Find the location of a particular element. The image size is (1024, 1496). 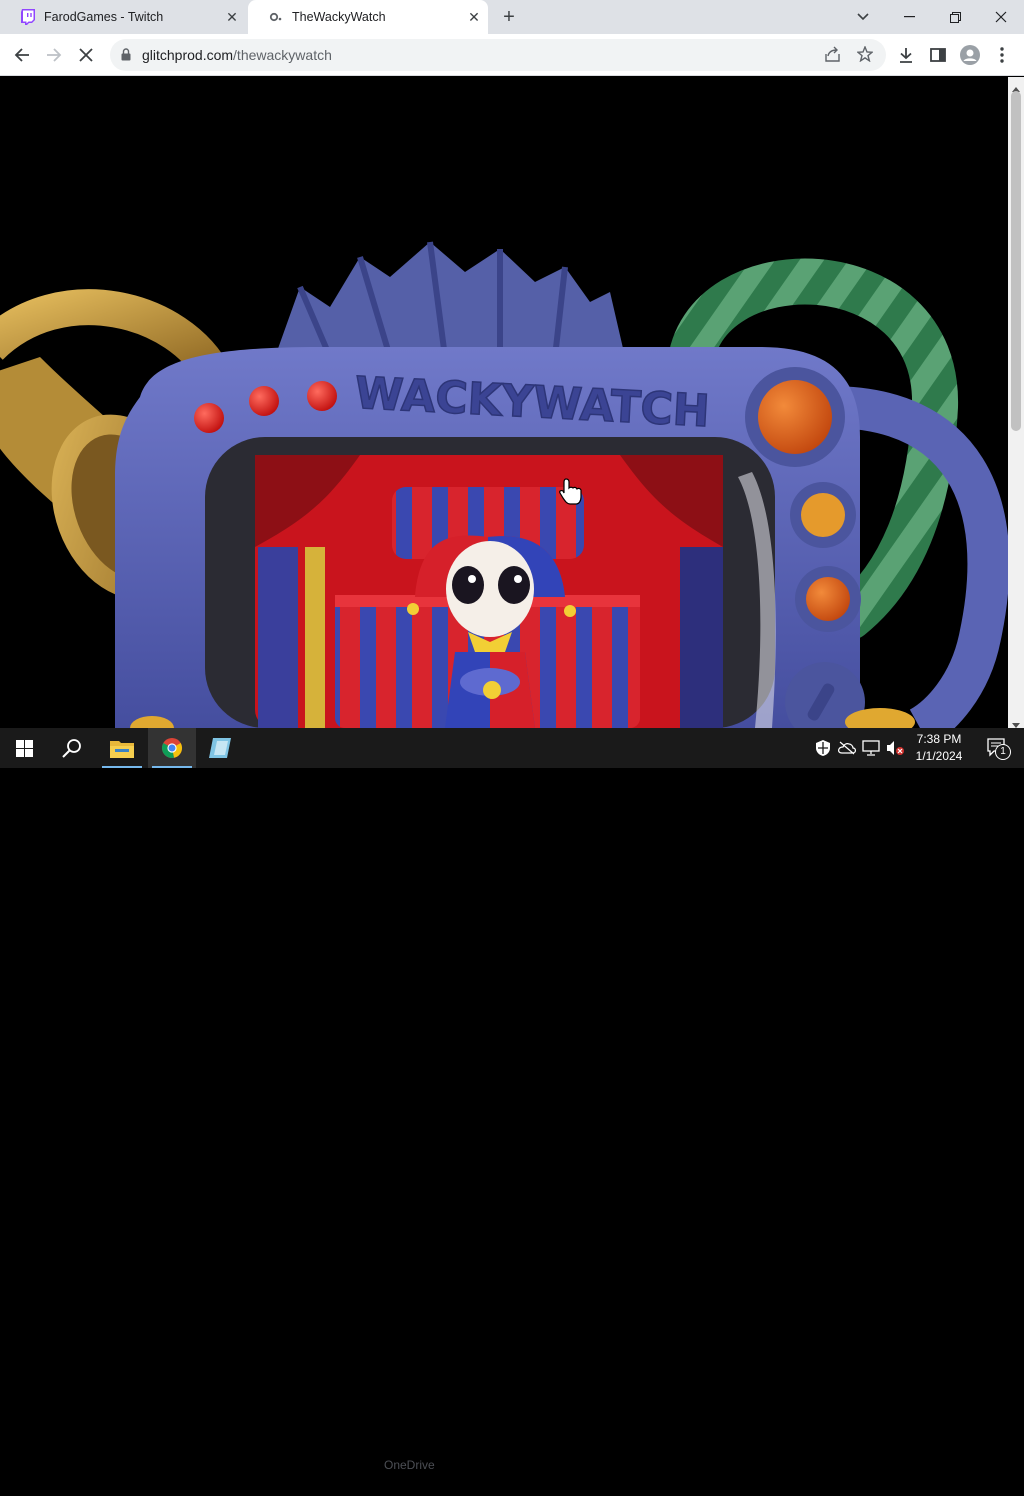

profile-avatar-icon is located at coordinates (970, 55).